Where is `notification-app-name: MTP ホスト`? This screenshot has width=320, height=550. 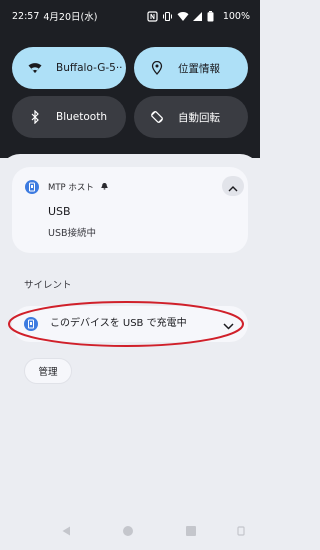
notification-app-name: MTP ホスト is located at coordinates (71, 188).